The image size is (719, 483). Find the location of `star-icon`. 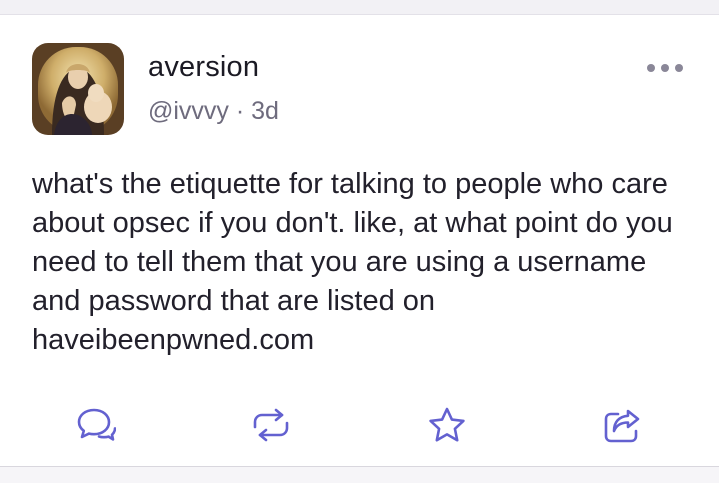

star-icon is located at coordinates (447, 424).